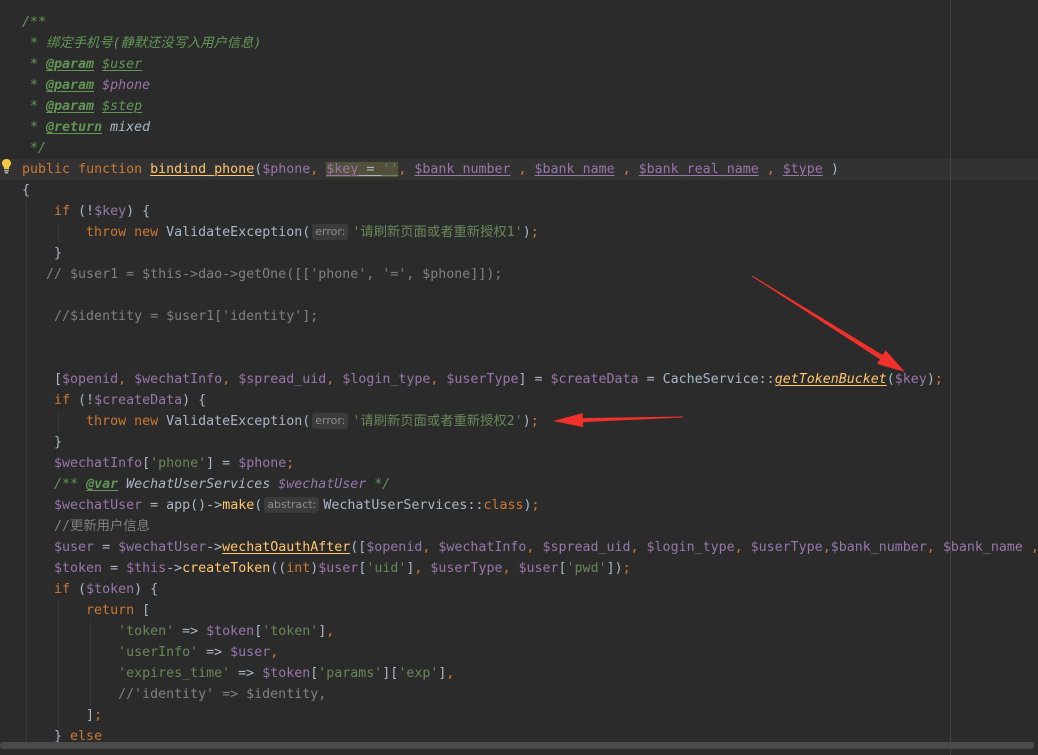 The height and width of the screenshot is (755, 1038). Describe the element at coordinates (614, 568) in the screenshot. I see `code-token: ])` at that location.